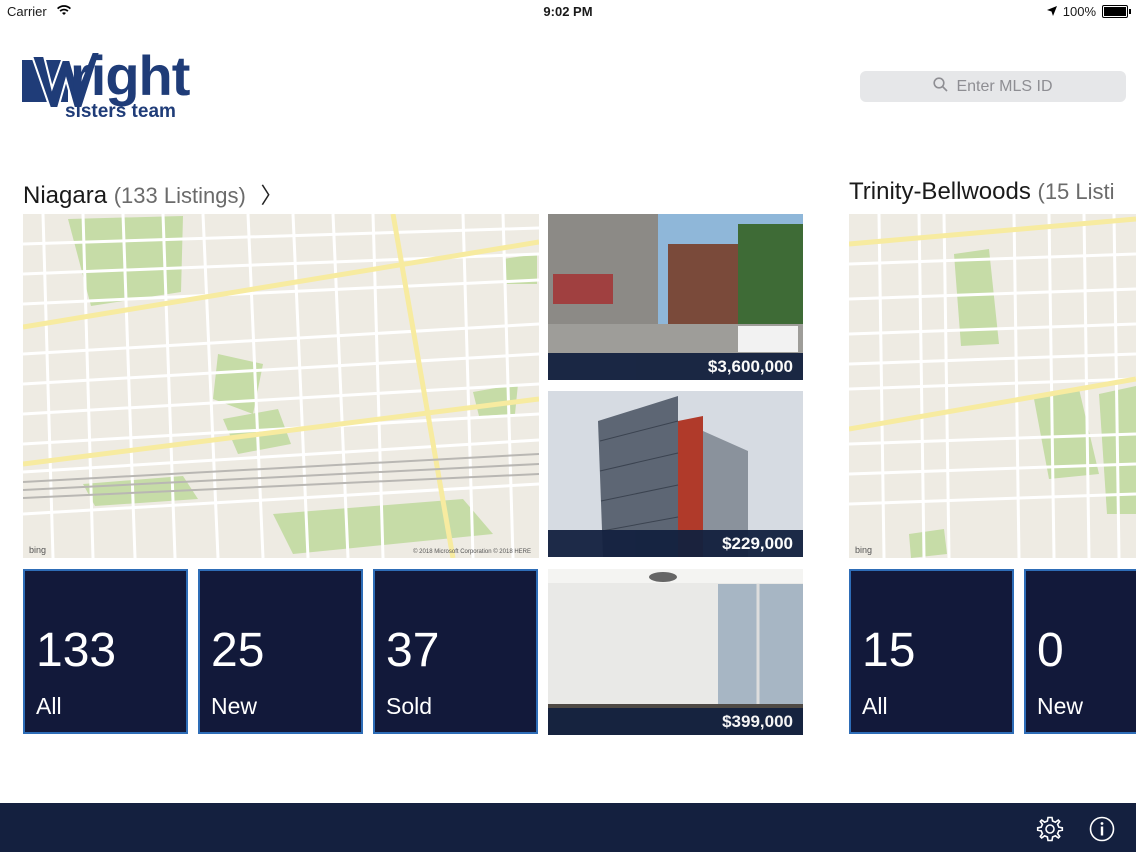  What do you see at coordinates (1076, 191) in the screenshot?
I see `listing-count: (15 Listi` at bounding box center [1076, 191].